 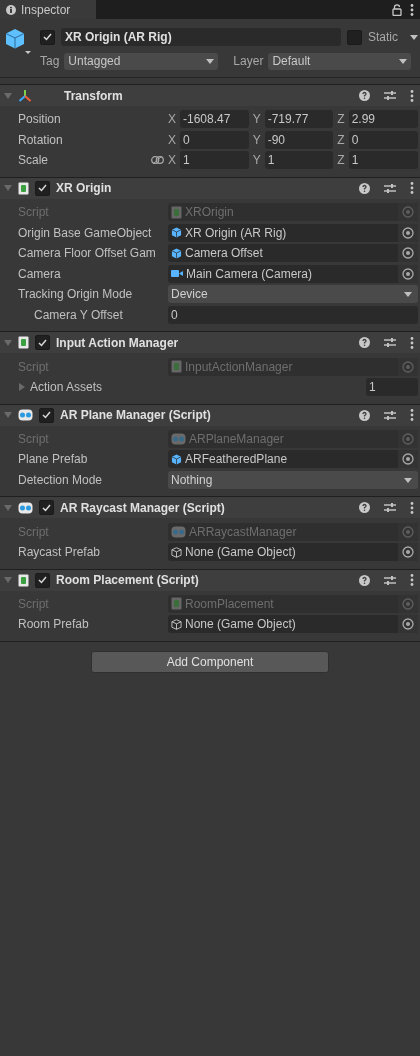 I want to click on component-title: AR Raycast Manager (Script), so click(x=143, y=507).